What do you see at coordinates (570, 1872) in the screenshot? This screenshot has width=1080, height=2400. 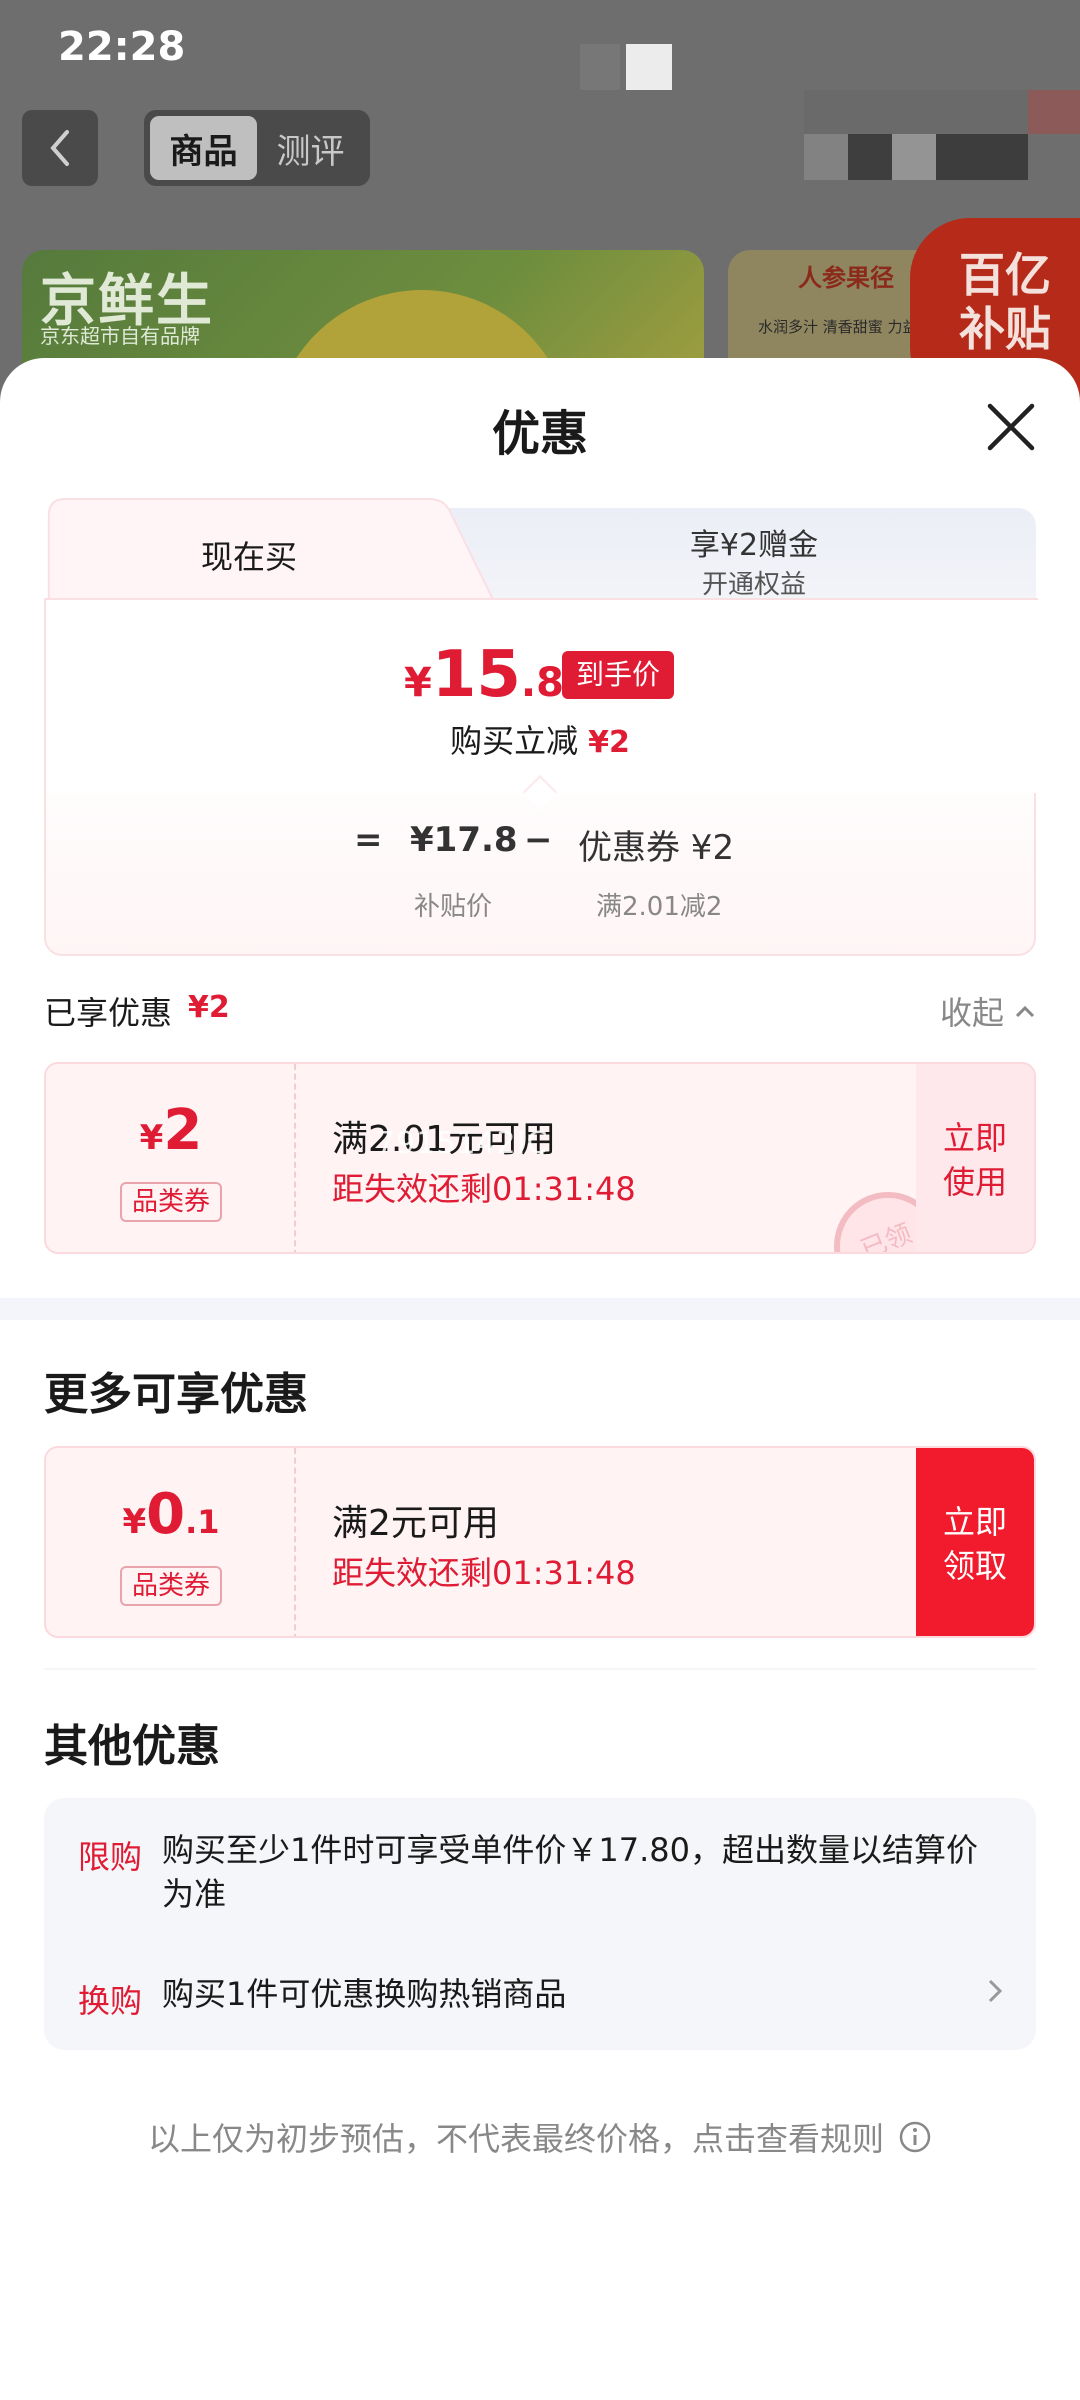 I see `limit-purchase-text: 购买至少1件时可享受单件价￥17.80，超出数量以结算价为准` at bounding box center [570, 1872].